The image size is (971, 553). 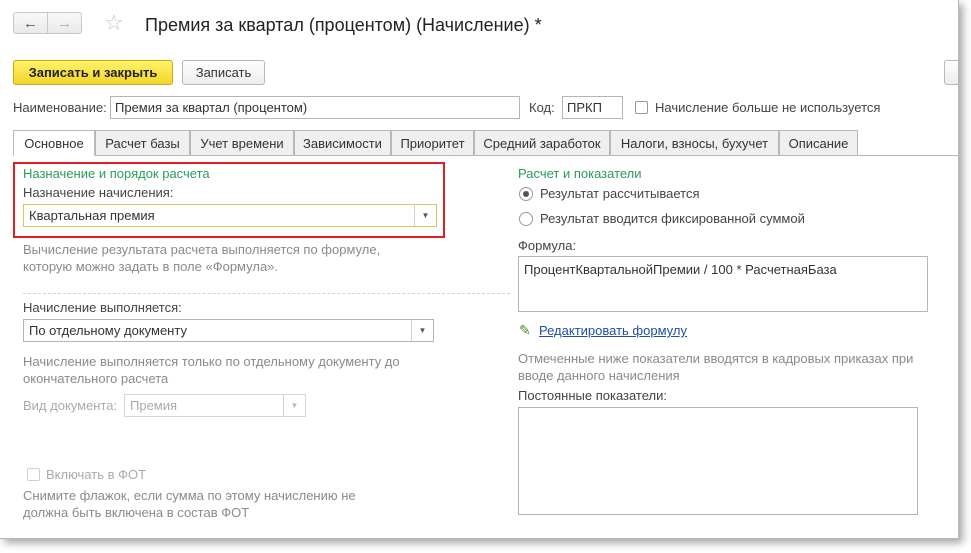 I want to click on section-separator, so click(x=266, y=293).